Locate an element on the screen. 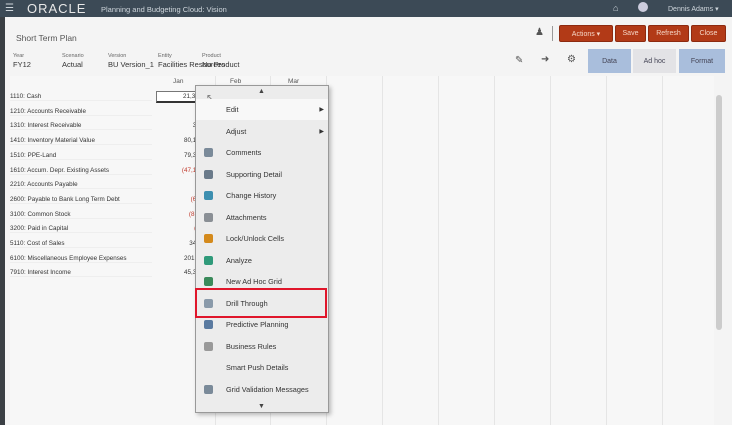  pov-product: Product No Product is located at coordinates (221, 61).